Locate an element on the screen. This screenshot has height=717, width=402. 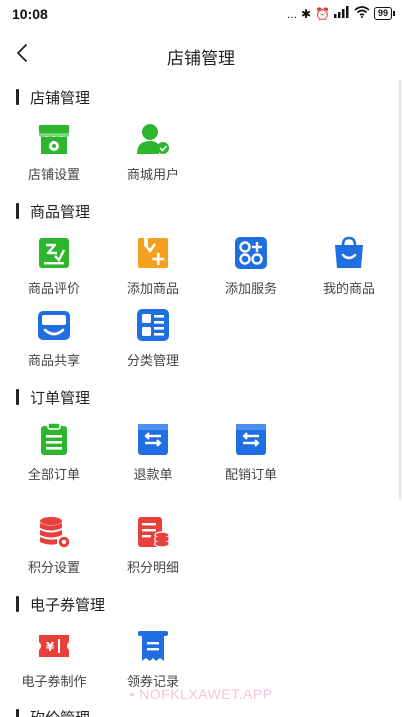
distribution-order-label: 配销订单 is located at coordinates (250, 474).